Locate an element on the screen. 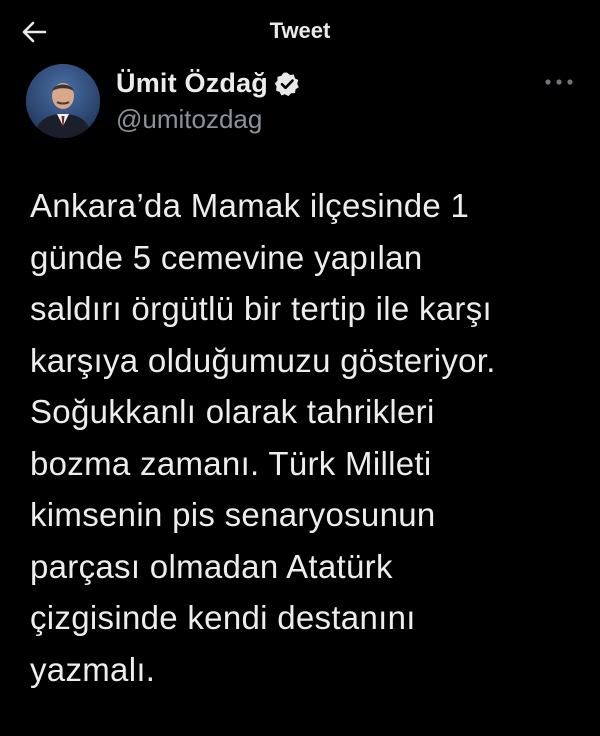 This screenshot has width=600, height=736. page-title: Tweet is located at coordinates (300, 30).